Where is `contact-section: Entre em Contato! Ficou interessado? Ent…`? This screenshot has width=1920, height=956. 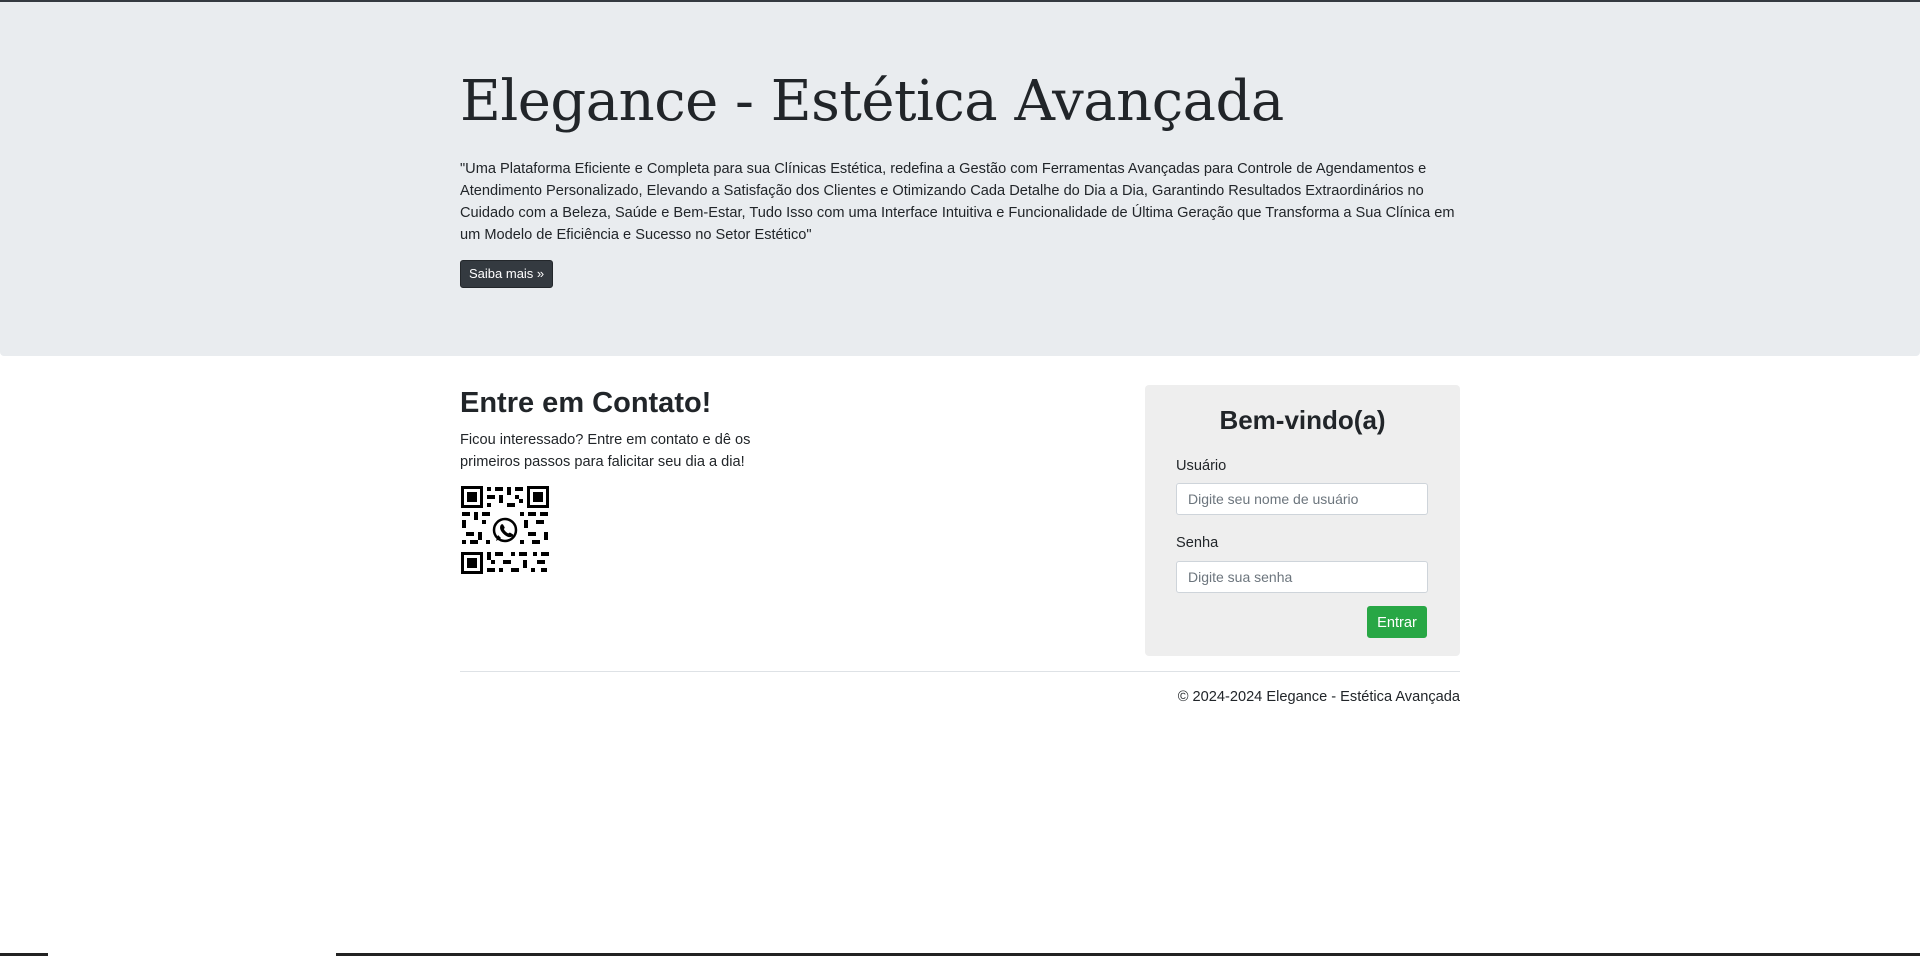 contact-section: Entre em Contato! Ficou interessado? Ent… is located at coordinates (630, 480).